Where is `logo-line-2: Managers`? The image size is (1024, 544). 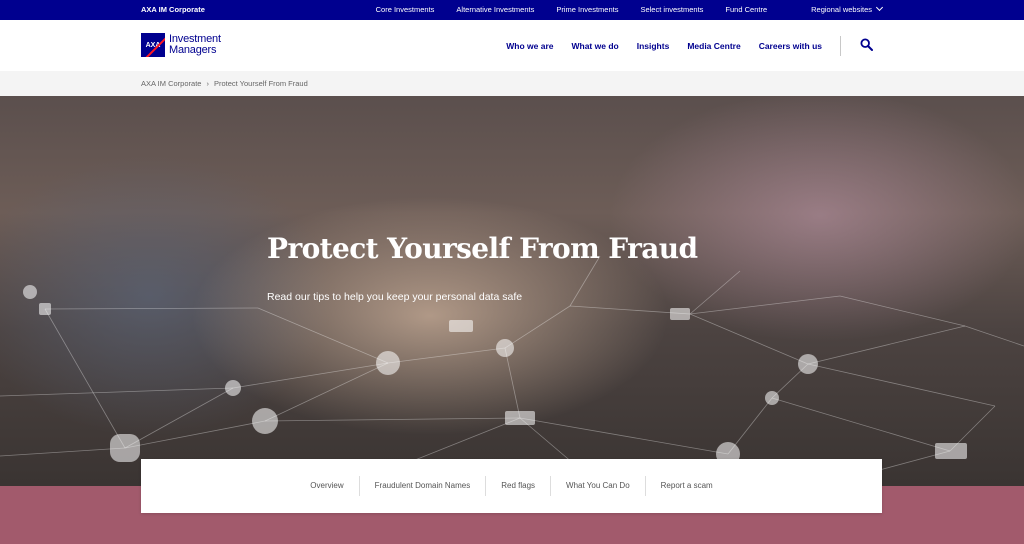 logo-line-2: Managers is located at coordinates (193, 50).